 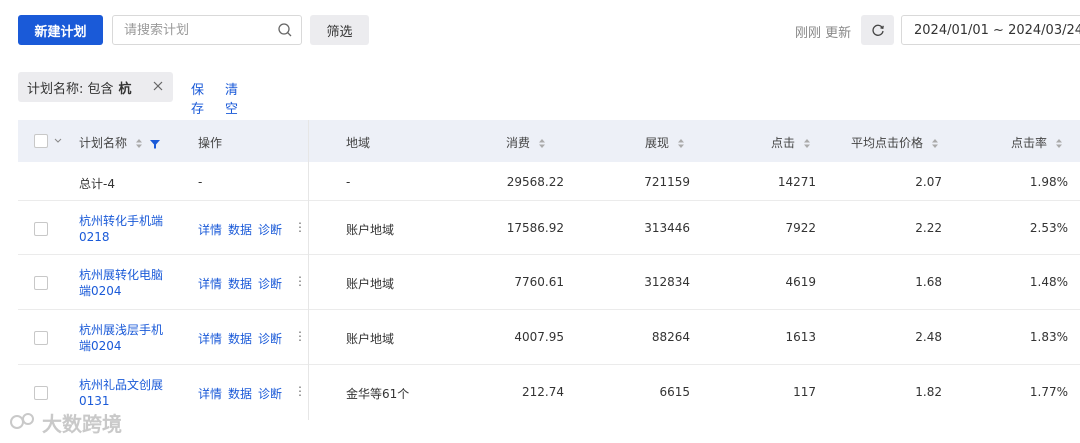 What do you see at coordinates (667, 182) in the screenshot?
I see `total-impressions: 721159` at bounding box center [667, 182].